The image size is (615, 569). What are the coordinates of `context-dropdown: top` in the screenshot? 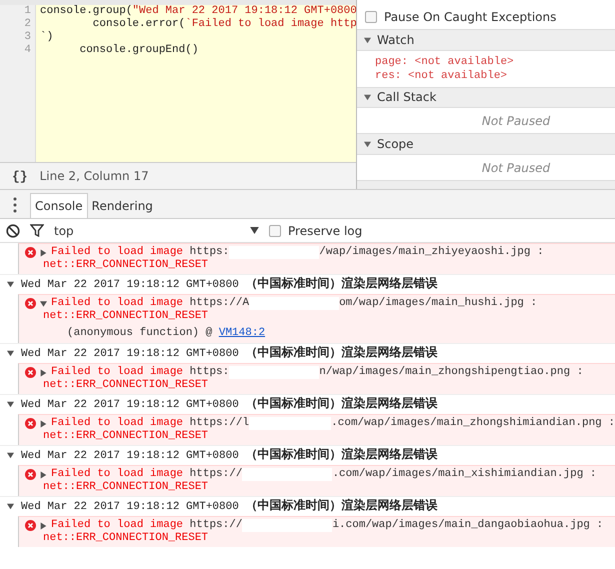 It's located at (156, 231).